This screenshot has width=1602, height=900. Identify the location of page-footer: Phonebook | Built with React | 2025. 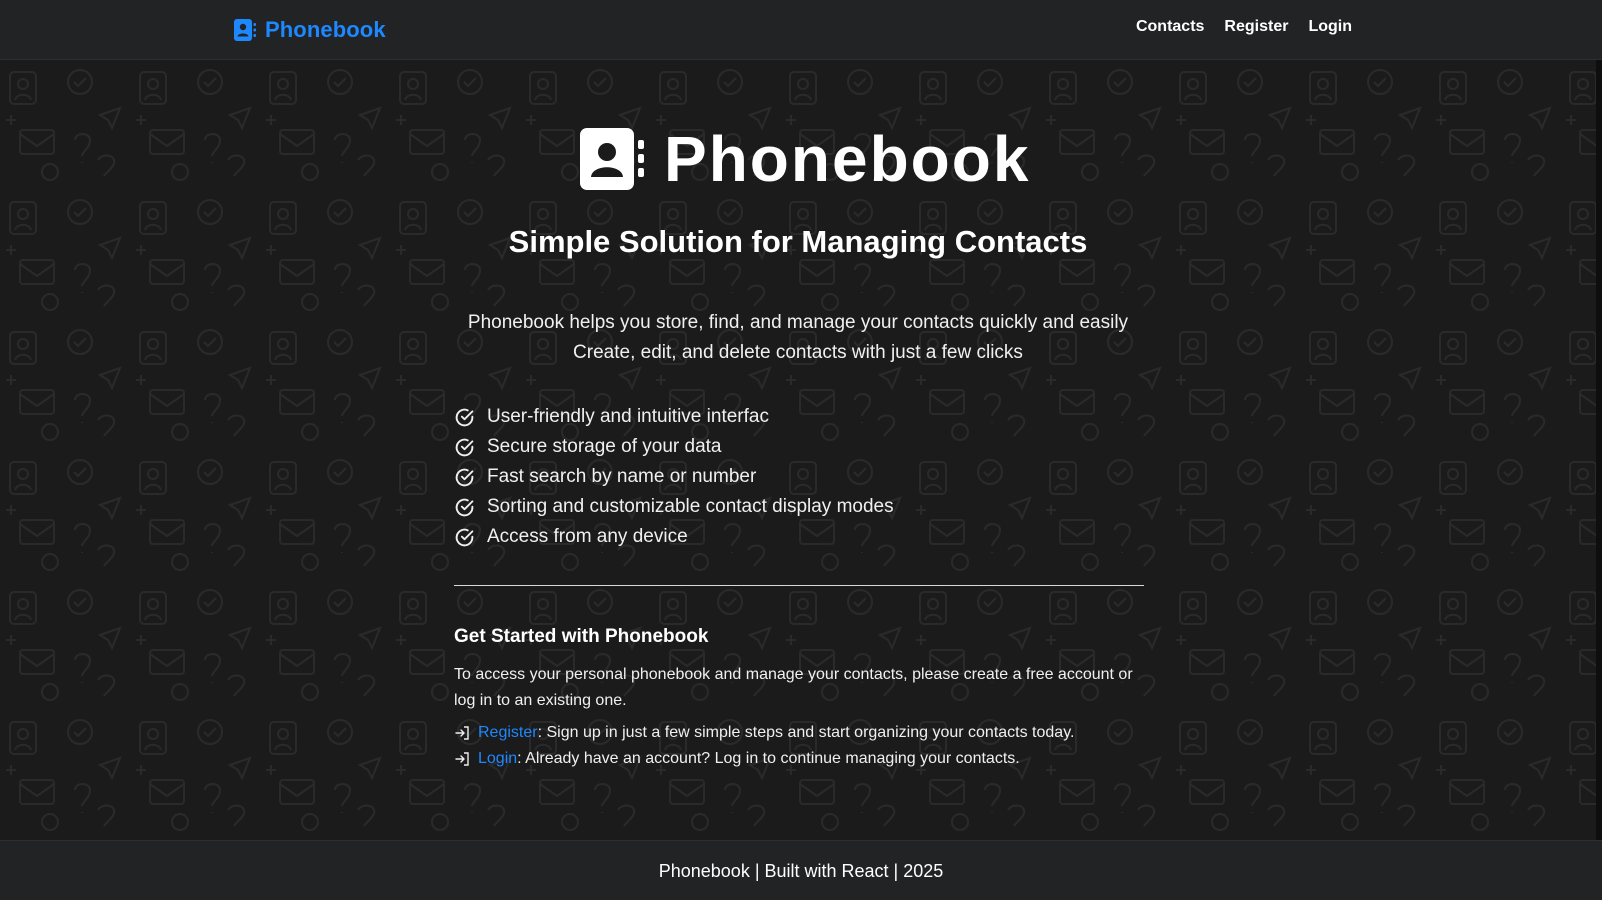
(801, 870).